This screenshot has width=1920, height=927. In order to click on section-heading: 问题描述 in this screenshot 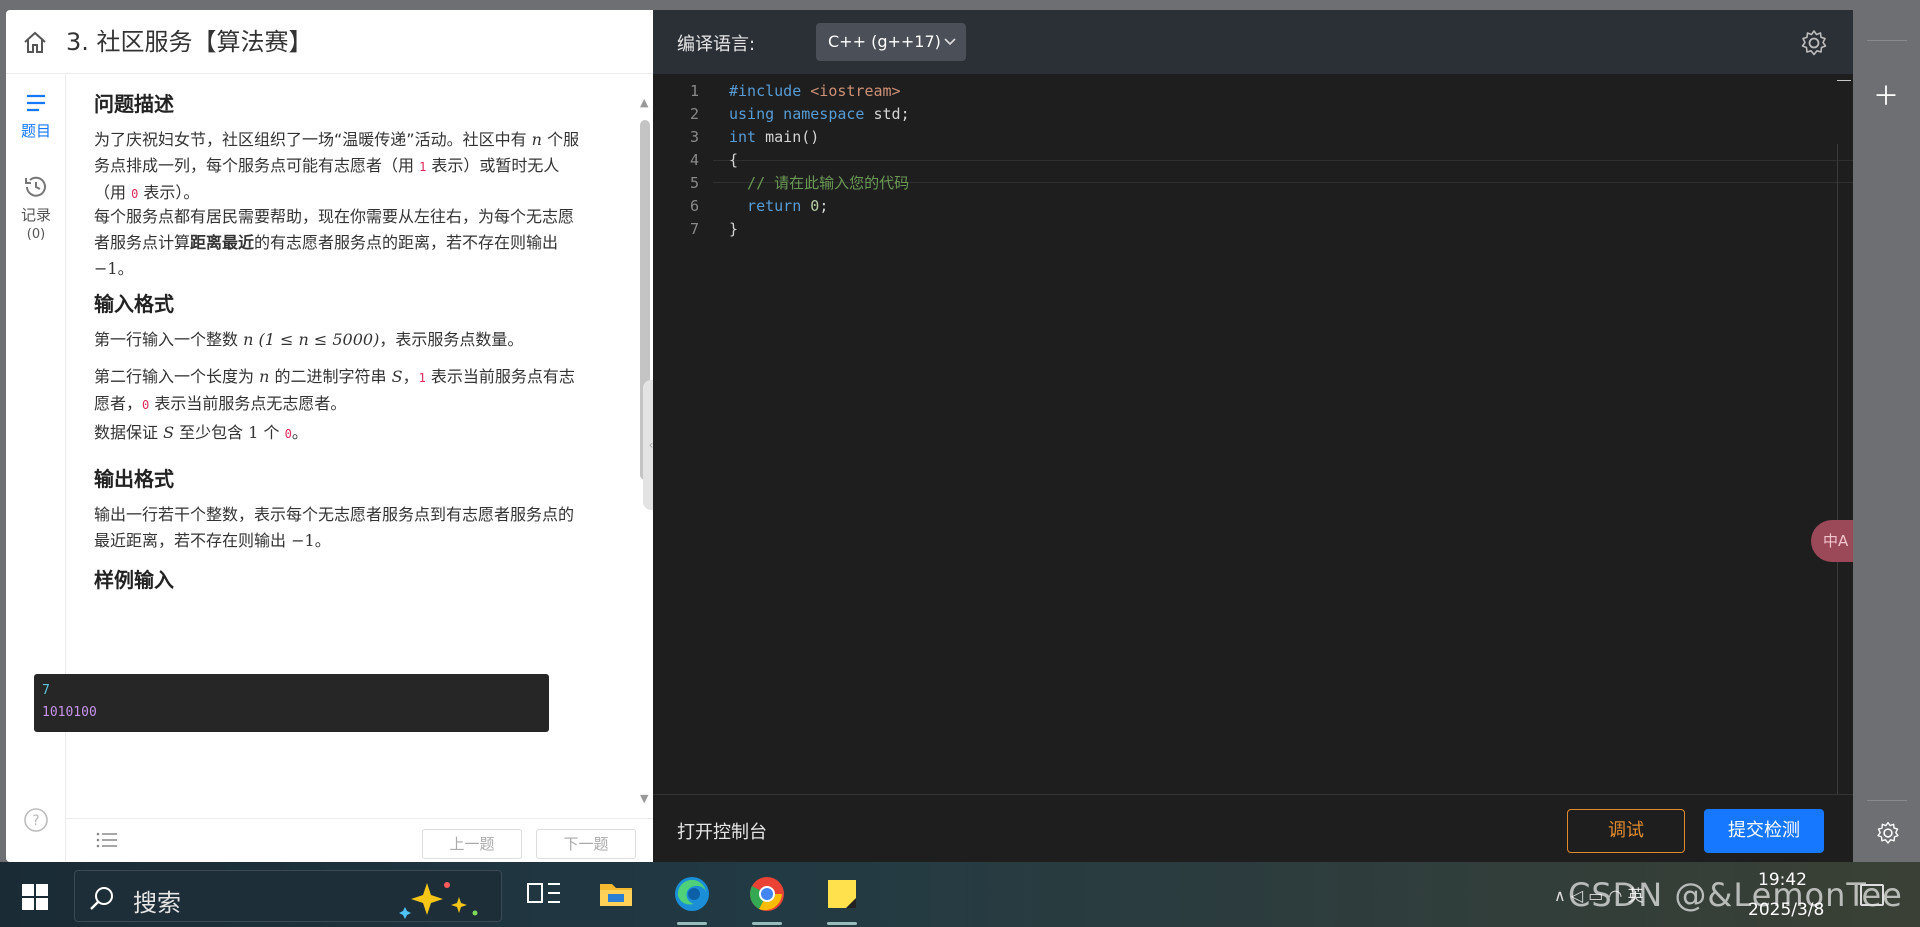, I will do `click(134, 104)`.